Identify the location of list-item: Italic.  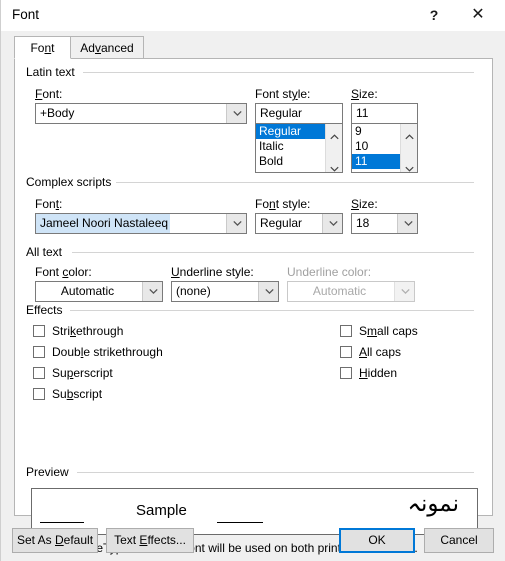
(290, 146).